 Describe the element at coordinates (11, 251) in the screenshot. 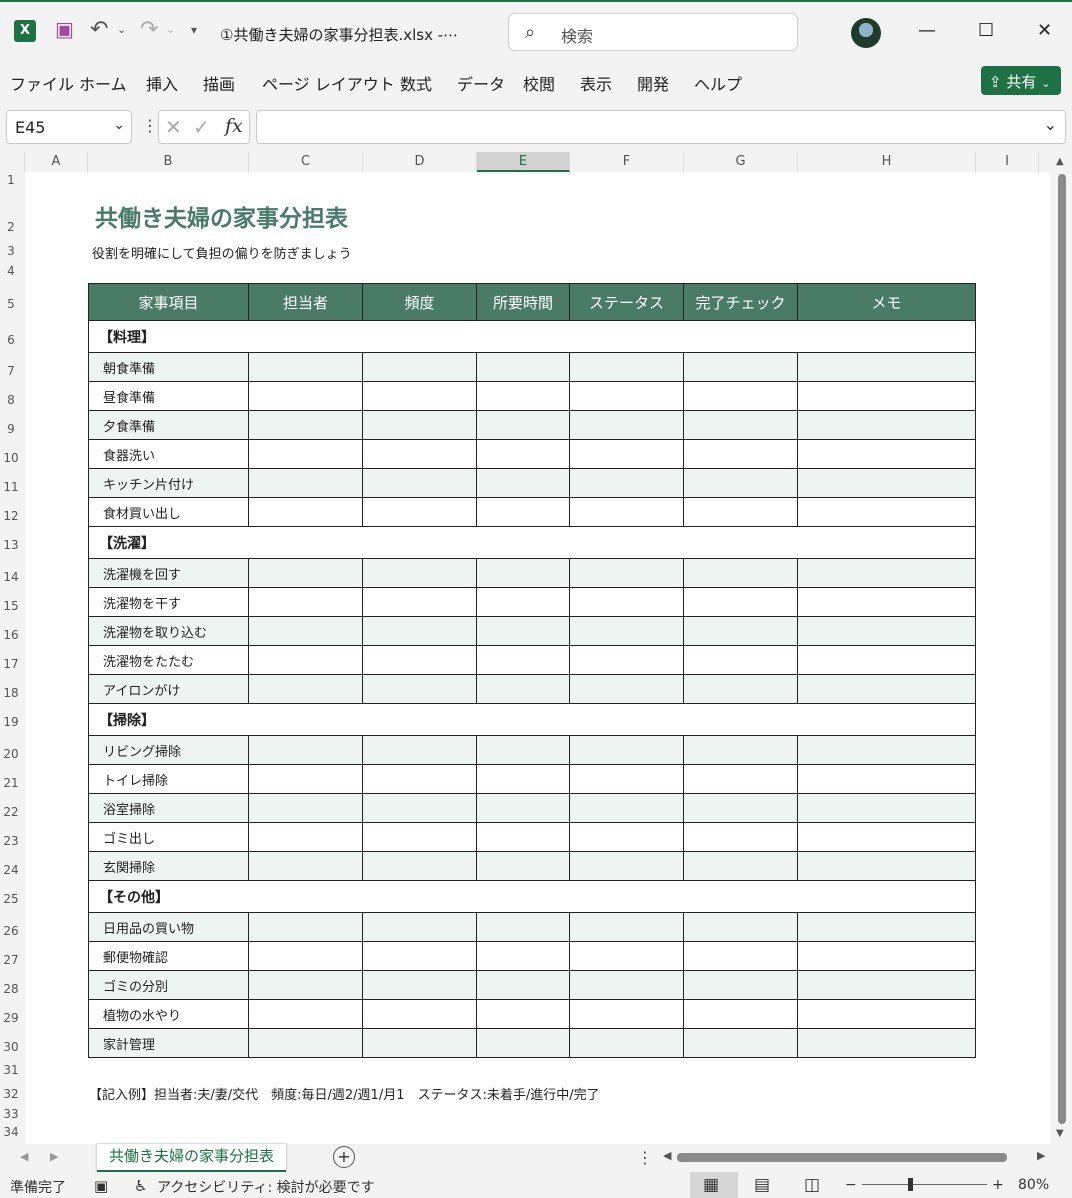

I see `row-header: 3` at that location.